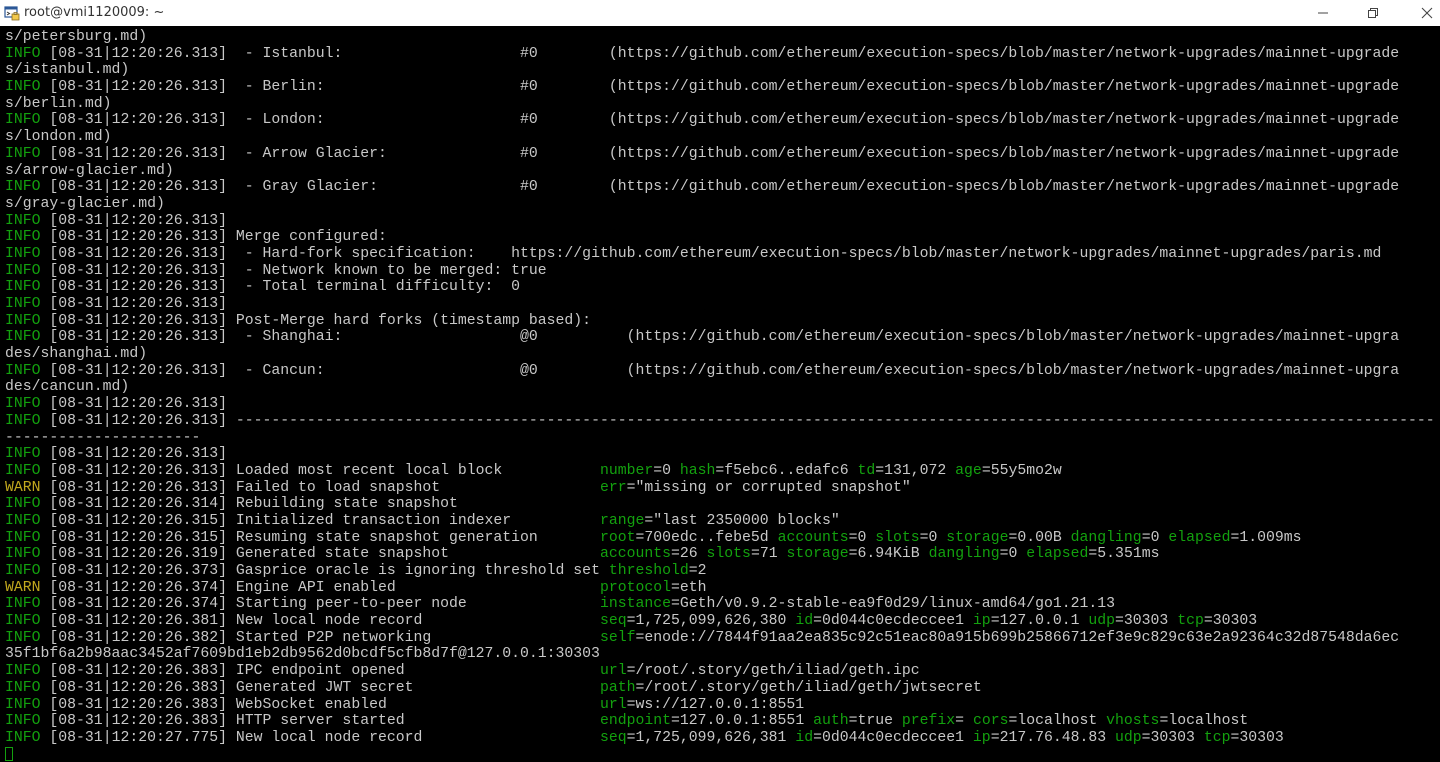 The image size is (1440, 762). I want to click on field-key: auth, so click(831, 721).